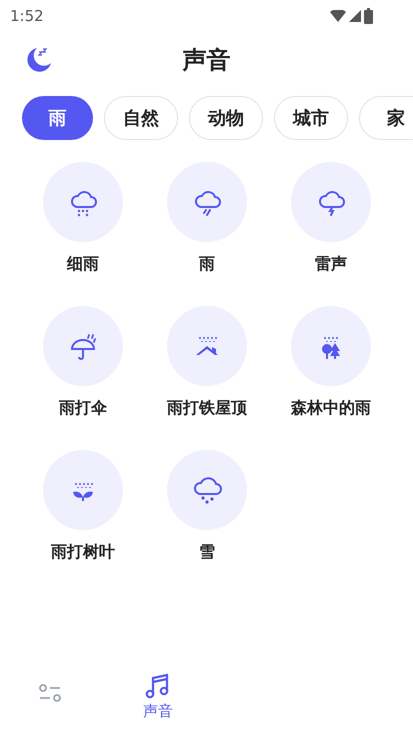  I want to click on sound-label: 雨, so click(207, 264).